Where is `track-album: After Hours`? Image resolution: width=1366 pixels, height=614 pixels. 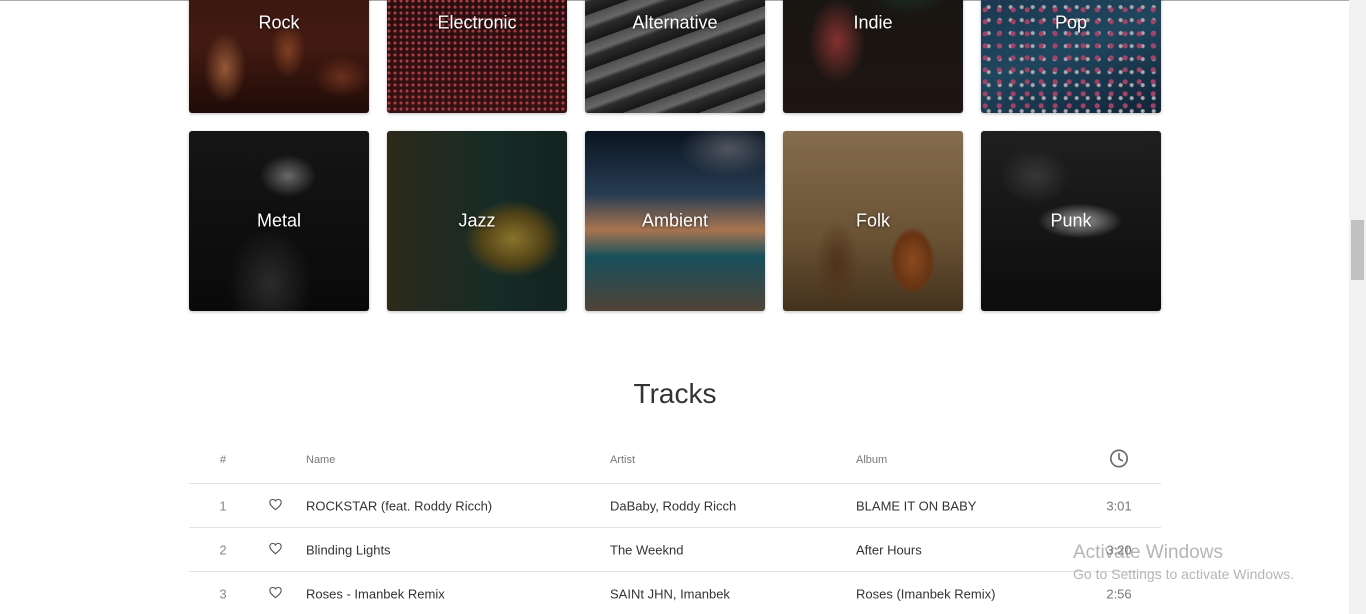 track-album: After Hours is located at coordinates (889, 549).